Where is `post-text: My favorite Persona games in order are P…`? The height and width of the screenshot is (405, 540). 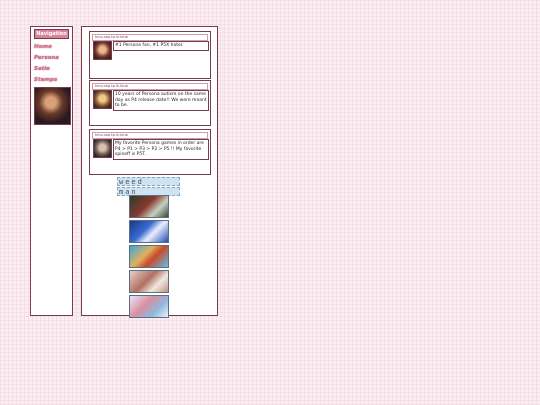
post-text: My favorite Persona games in order are P… is located at coordinates (161, 149).